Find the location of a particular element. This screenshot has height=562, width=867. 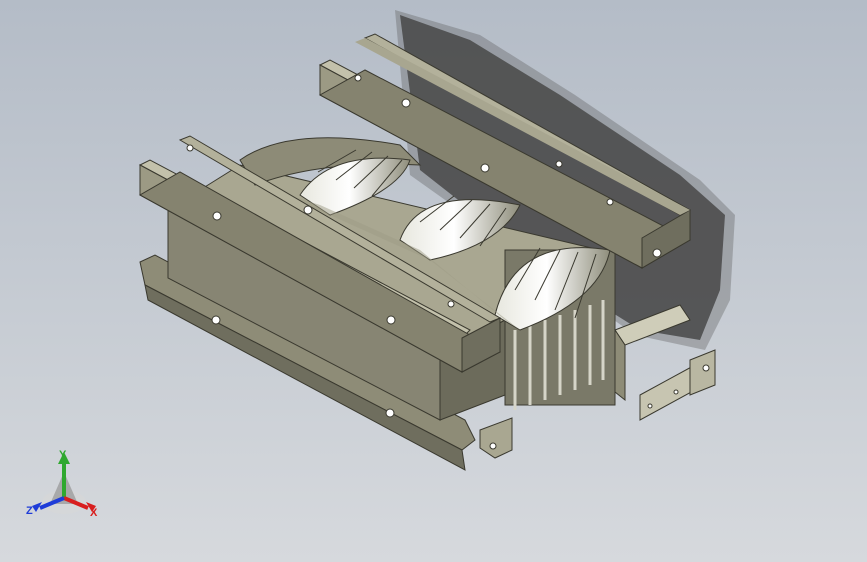

axis-triad: Y X Z is located at coordinates (62, 484).